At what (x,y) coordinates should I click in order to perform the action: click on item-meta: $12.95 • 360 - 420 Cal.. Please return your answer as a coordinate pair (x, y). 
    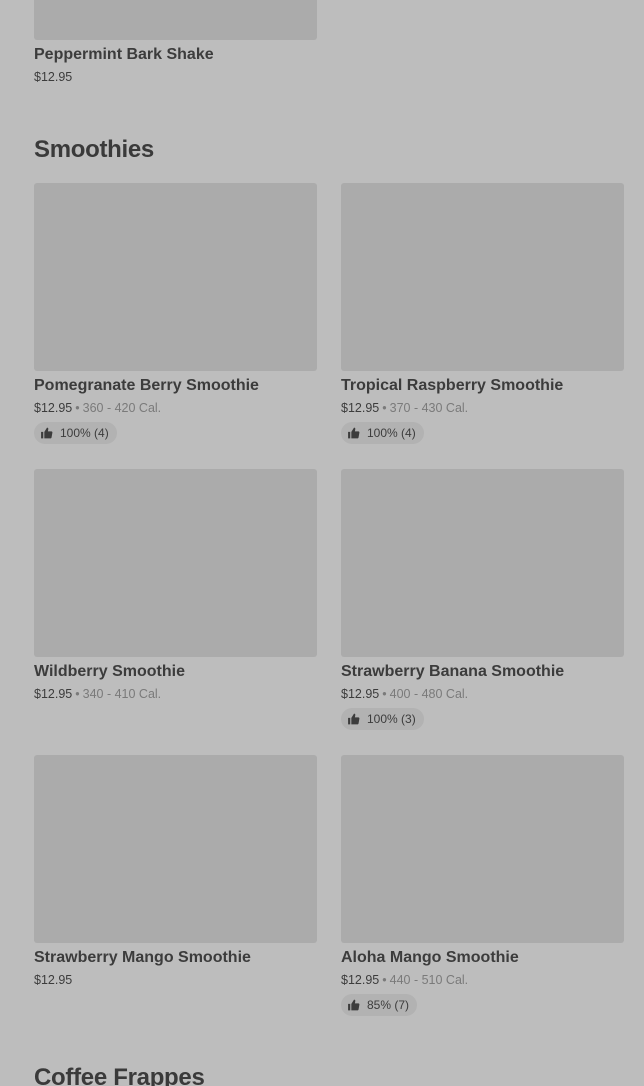
    Looking at the image, I should click on (175, 408).